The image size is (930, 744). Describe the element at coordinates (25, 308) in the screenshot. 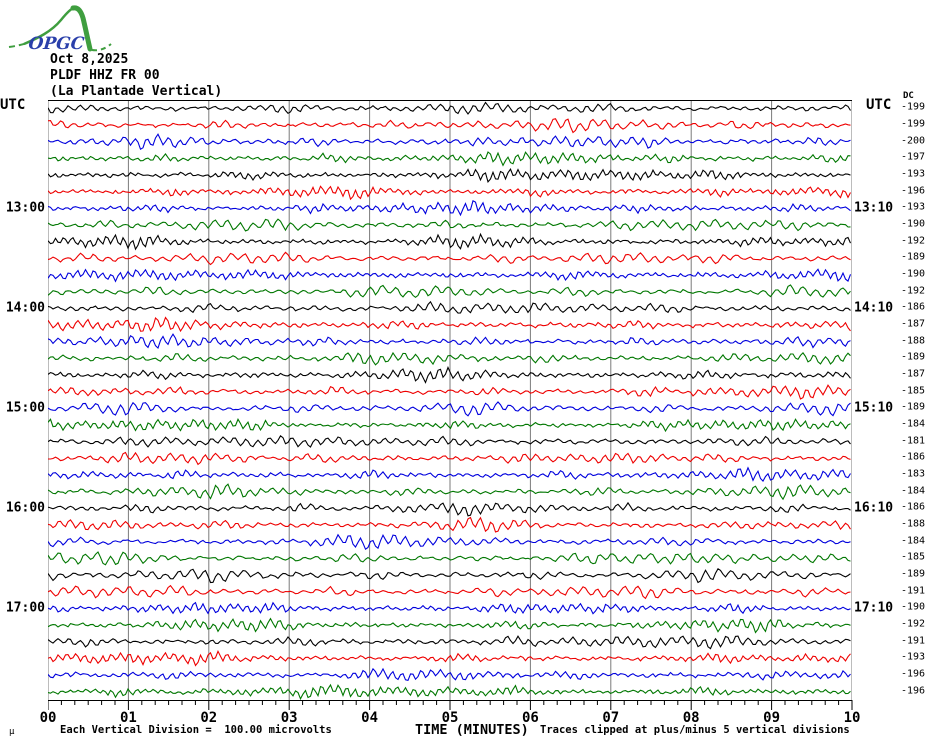

I see `hour-label-left: 14:00` at that location.